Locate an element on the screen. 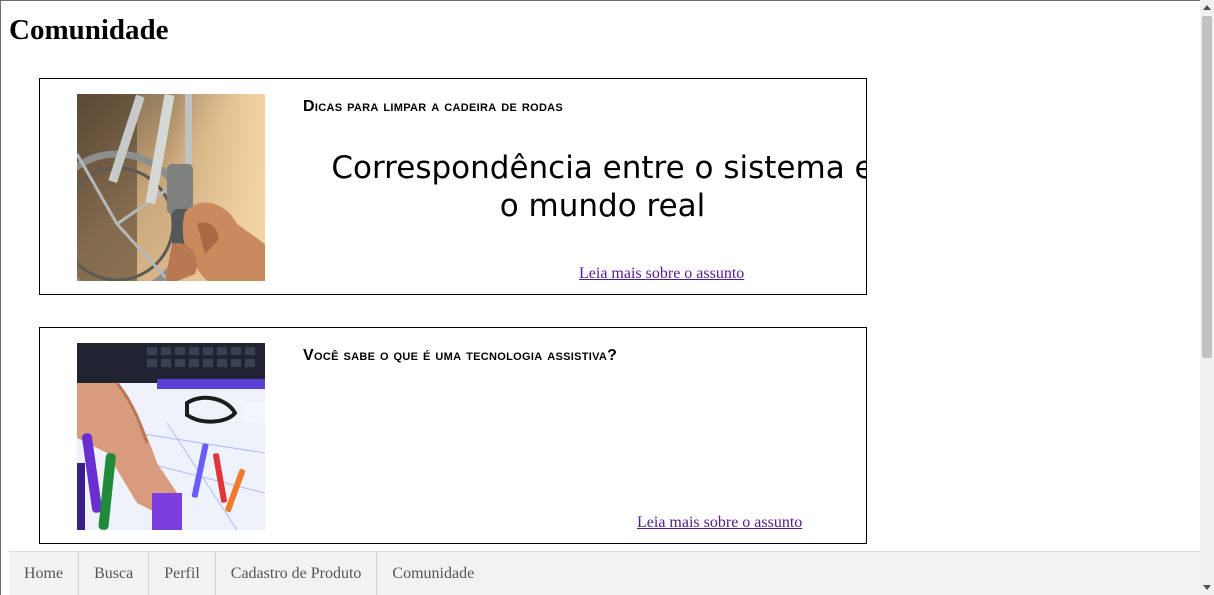 Image resolution: width=1214 pixels, height=595 pixels. window-left-border is located at coordinates (0, 297).